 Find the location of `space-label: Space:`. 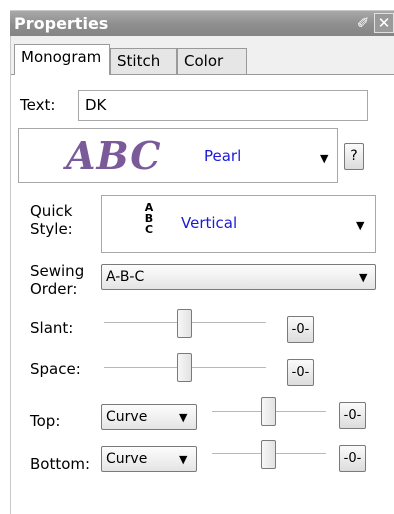

space-label: Space: is located at coordinates (55, 369).